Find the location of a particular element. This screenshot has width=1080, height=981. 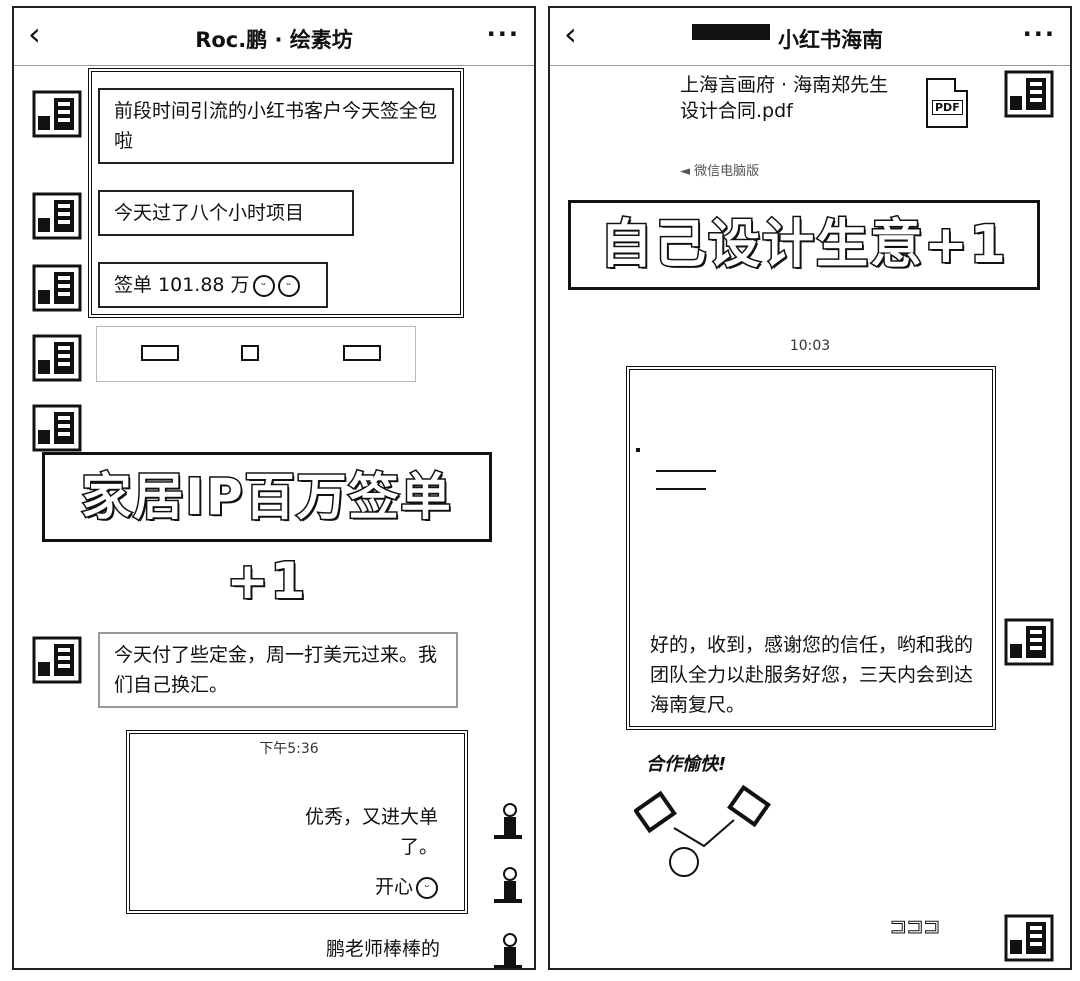

file-source: ◄ 微信电脑版 is located at coordinates (720, 171).